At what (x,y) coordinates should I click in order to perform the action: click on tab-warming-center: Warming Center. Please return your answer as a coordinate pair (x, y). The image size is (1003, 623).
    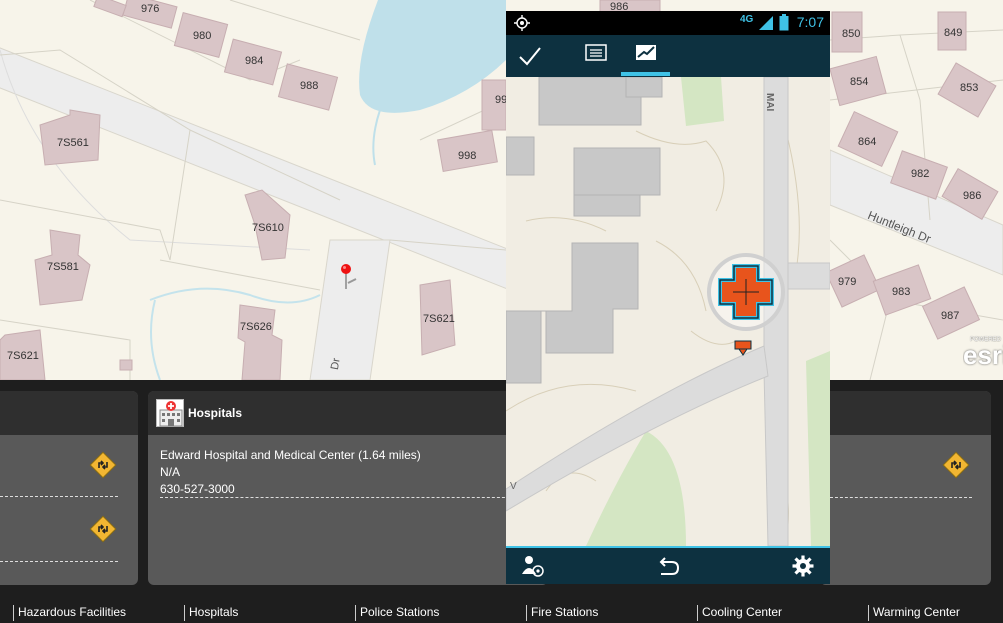
    Looking at the image, I should click on (914, 613).